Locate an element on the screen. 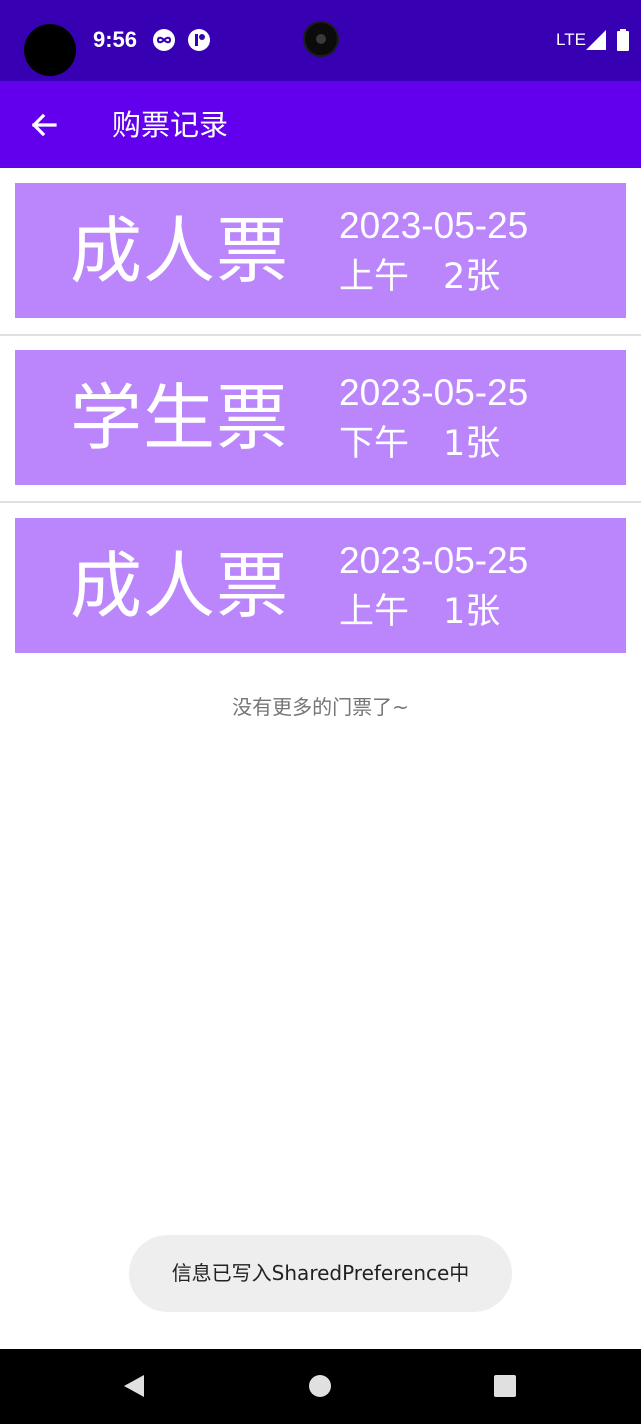 This screenshot has height=1424, width=641. system-nav-bar is located at coordinates (320, 1386).